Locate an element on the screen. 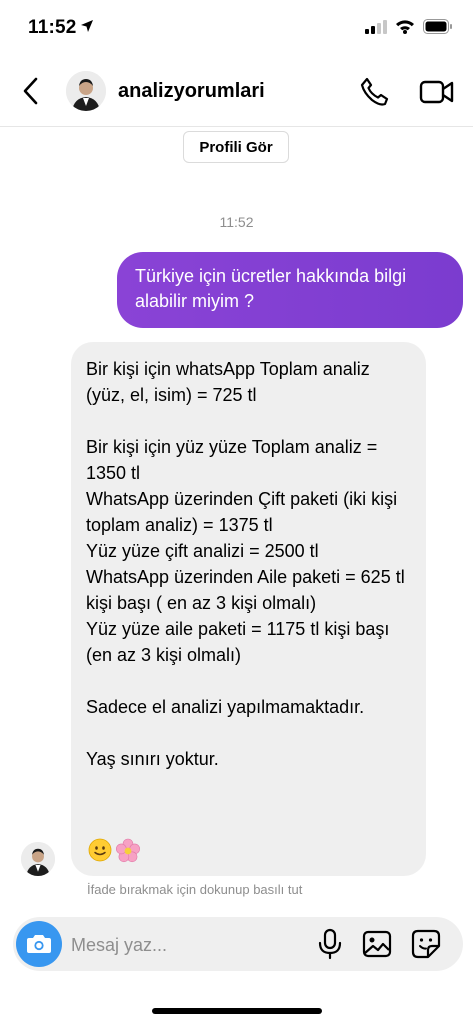  video-camera-icon is located at coordinates (436, 92).